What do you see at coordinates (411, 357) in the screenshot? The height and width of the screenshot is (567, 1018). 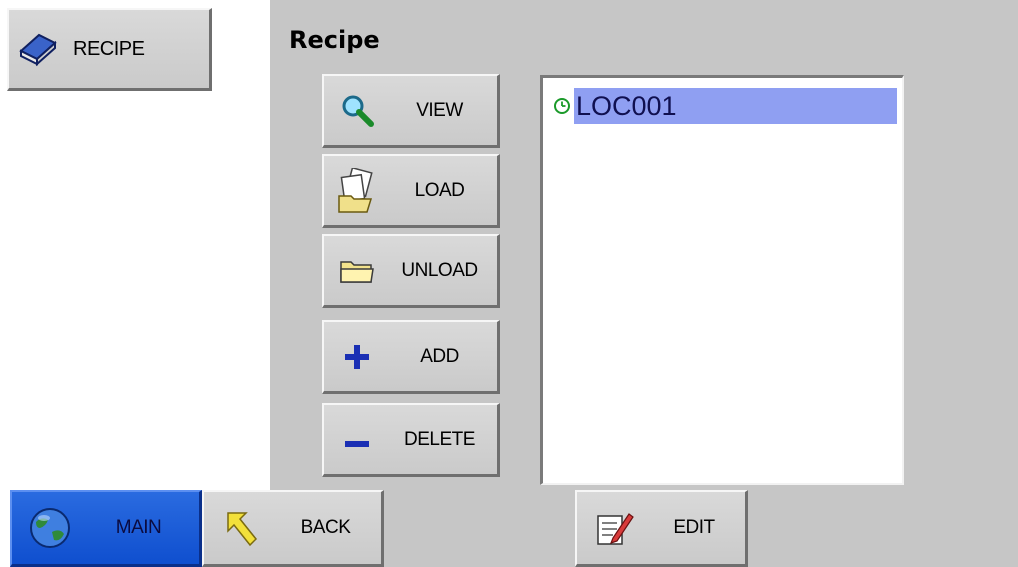 I see `add-button: ADD` at bounding box center [411, 357].